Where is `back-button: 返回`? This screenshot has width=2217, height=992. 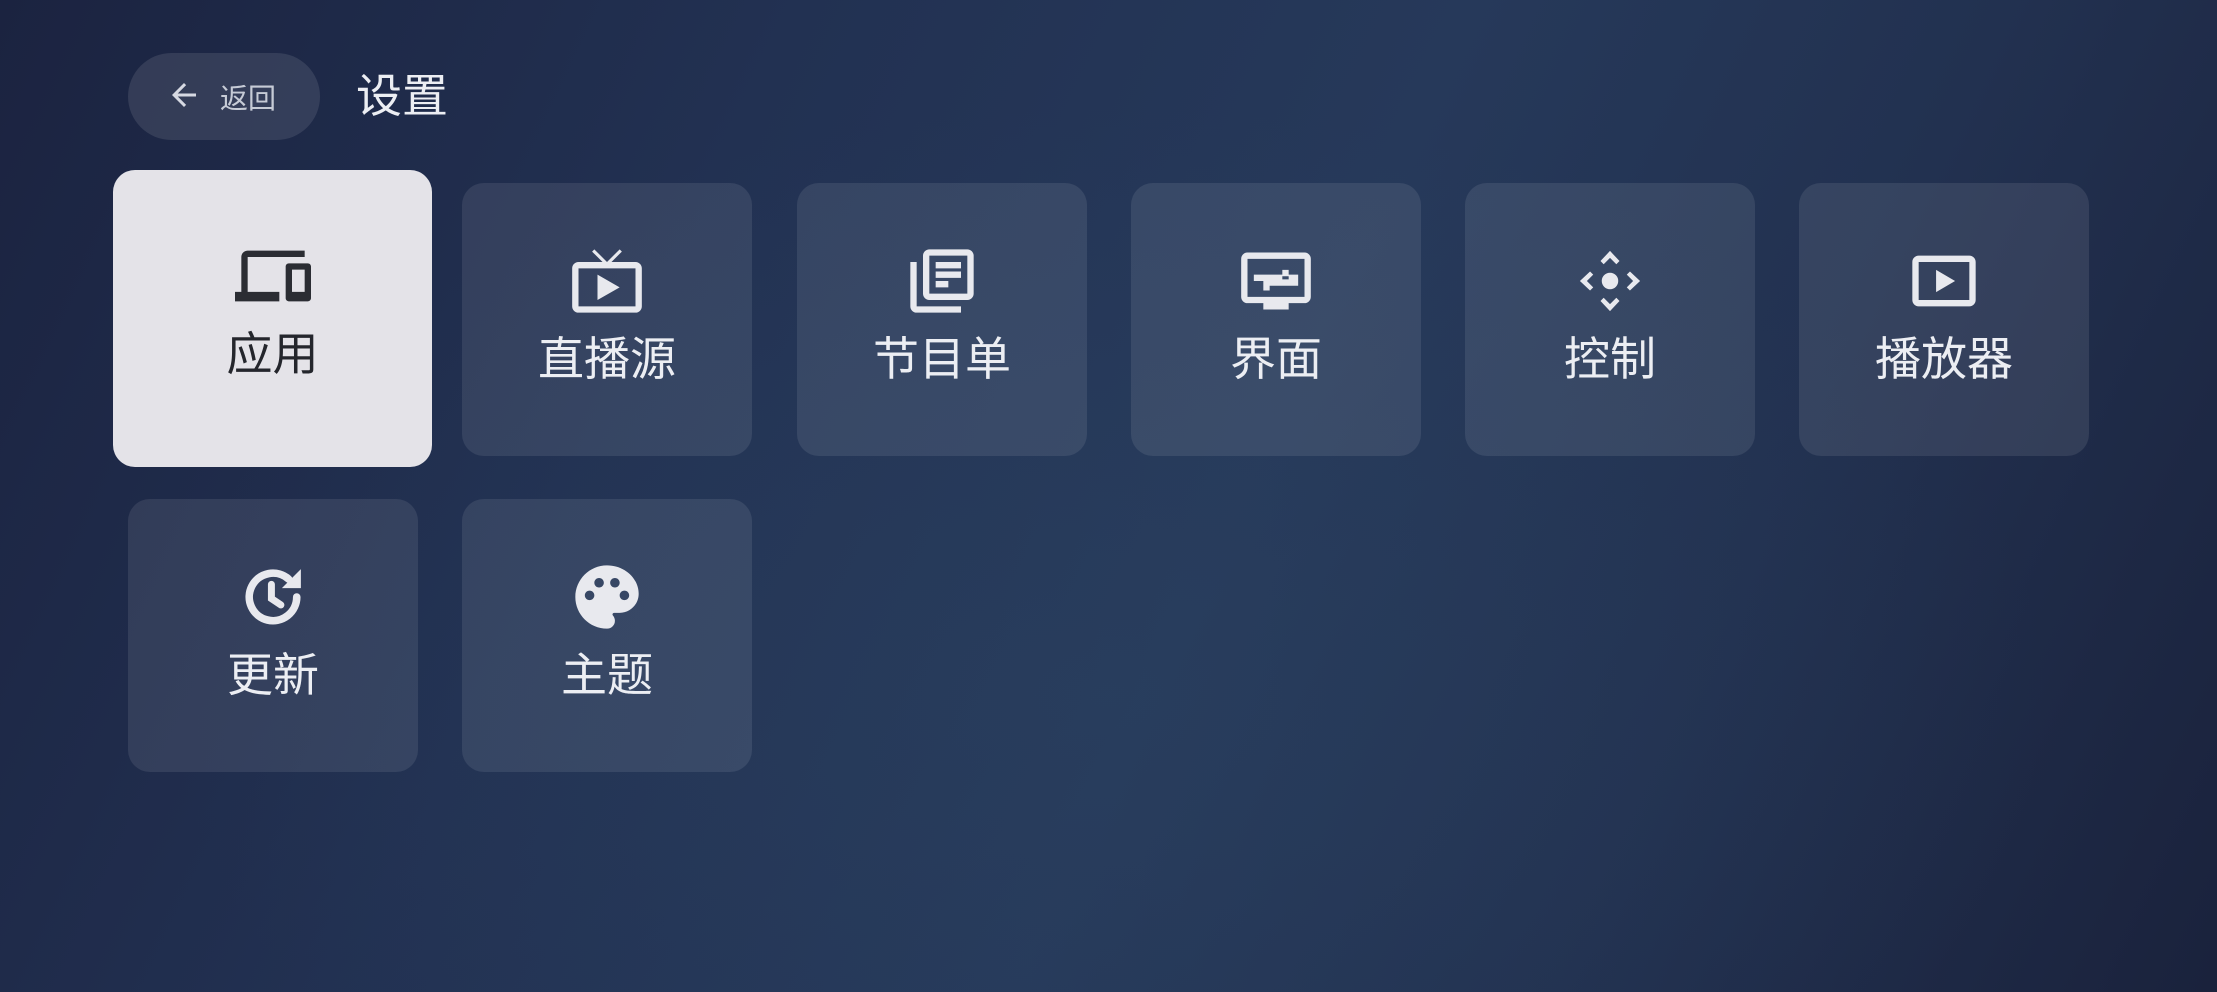 back-button: 返回 is located at coordinates (224, 96).